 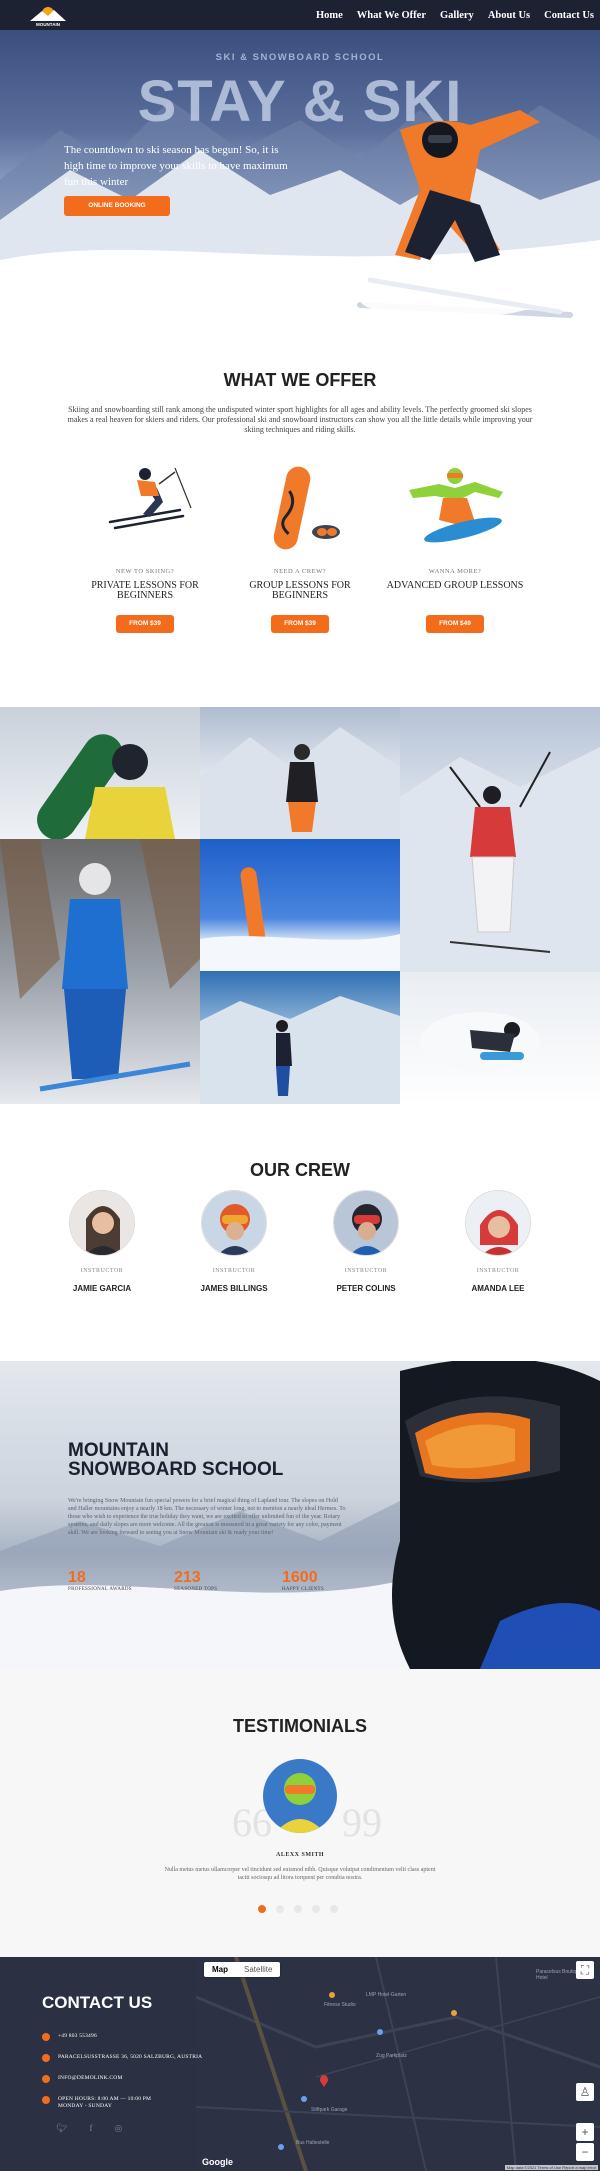 I want to click on gallery-boarder-on-ridge-photo, so click(x=300, y=1050).